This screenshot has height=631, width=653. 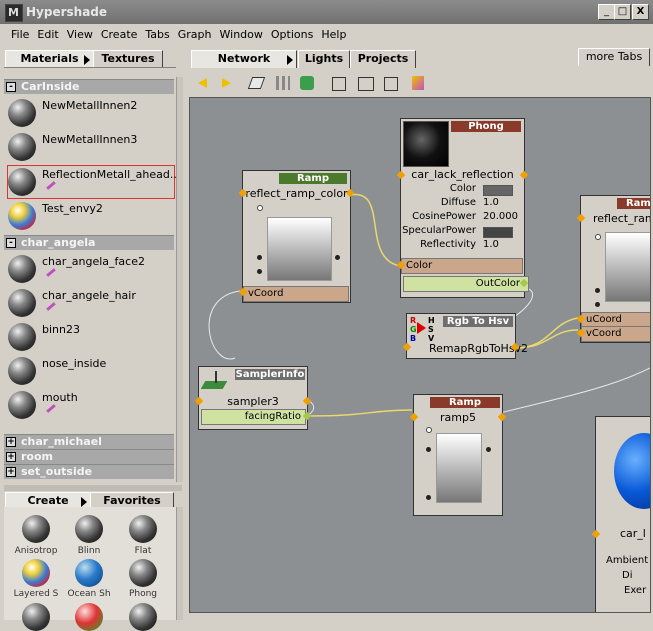 I want to click on ocean-shader-icon, so click(x=89, y=573).